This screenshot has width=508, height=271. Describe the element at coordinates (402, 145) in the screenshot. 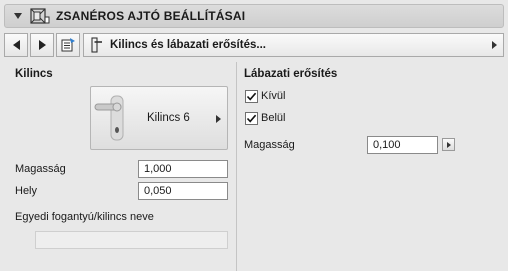

I see `labazati-height-input: 0,100` at that location.